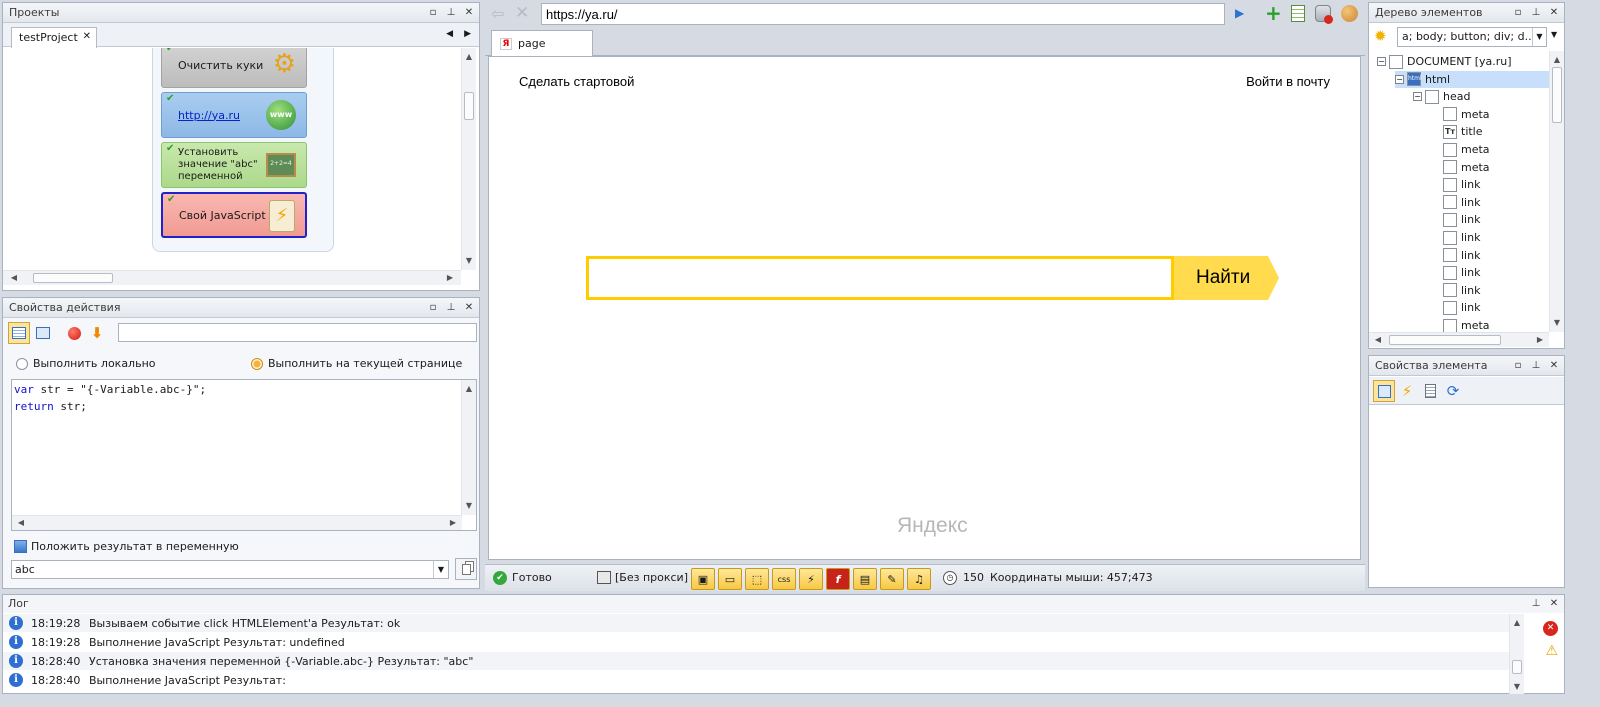  I want to click on canvas-vertical-scrollbar: ▲ ▼, so click(468, 159).